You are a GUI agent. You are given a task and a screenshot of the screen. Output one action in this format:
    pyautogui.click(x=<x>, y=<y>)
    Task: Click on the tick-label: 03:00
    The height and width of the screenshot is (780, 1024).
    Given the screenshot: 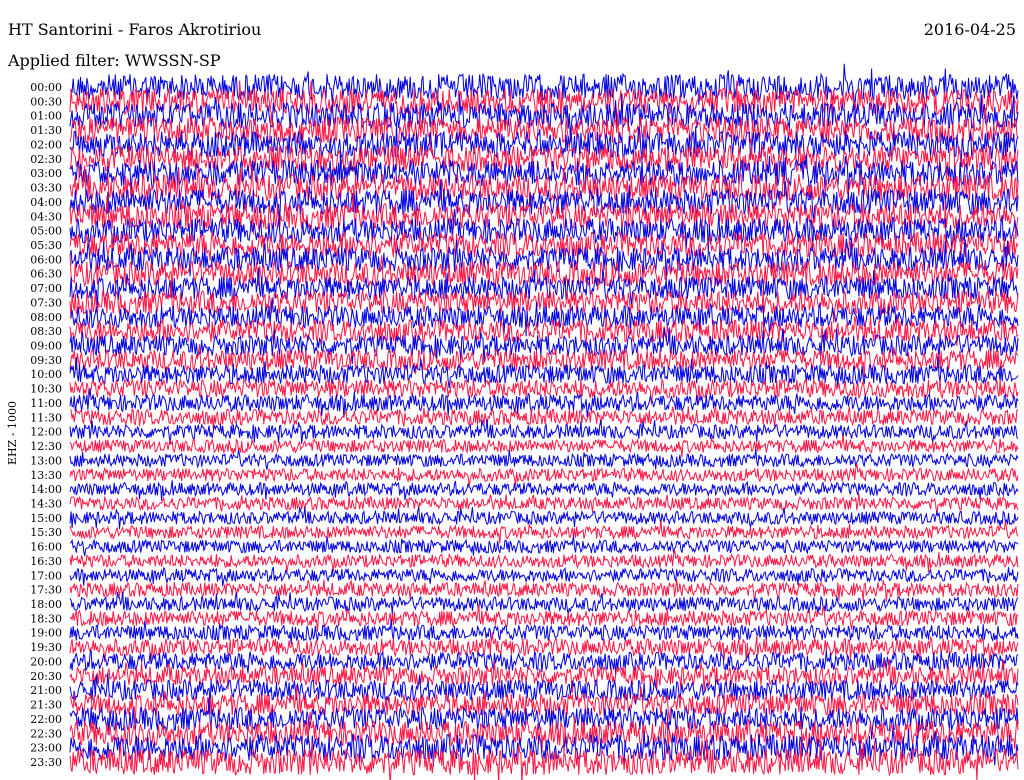 What is the action you would take?
    pyautogui.click(x=46, y=173)
    